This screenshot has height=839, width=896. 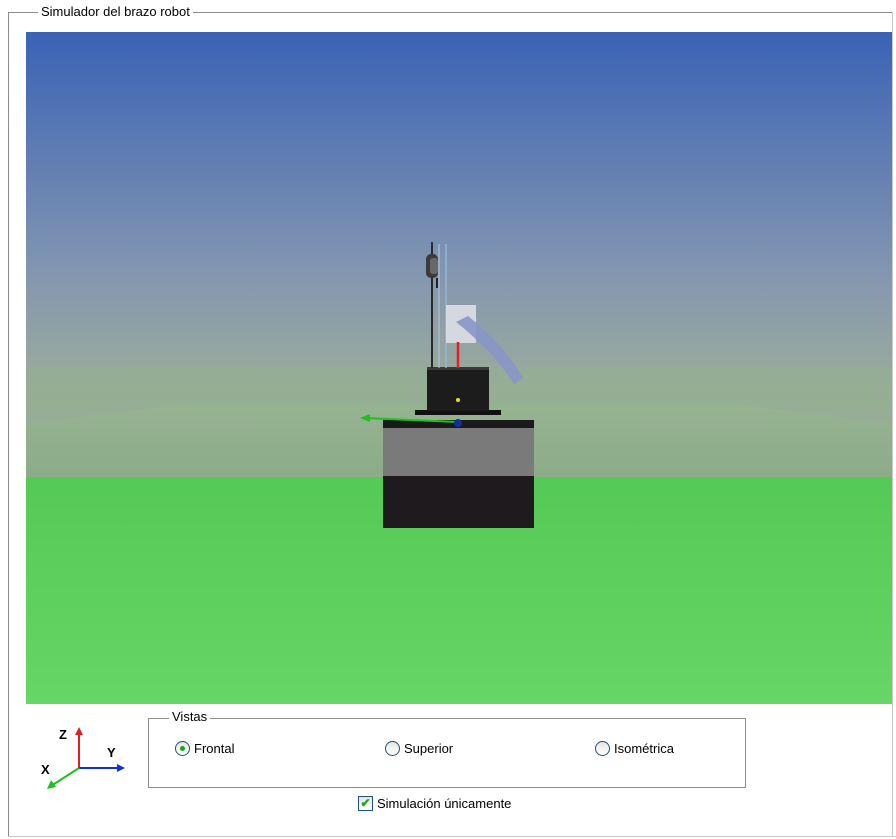 What do you see at coordinates (429, 748) in the screenshot?
I see `radio-superior-label: Superior` at bounding box center [429, 748].